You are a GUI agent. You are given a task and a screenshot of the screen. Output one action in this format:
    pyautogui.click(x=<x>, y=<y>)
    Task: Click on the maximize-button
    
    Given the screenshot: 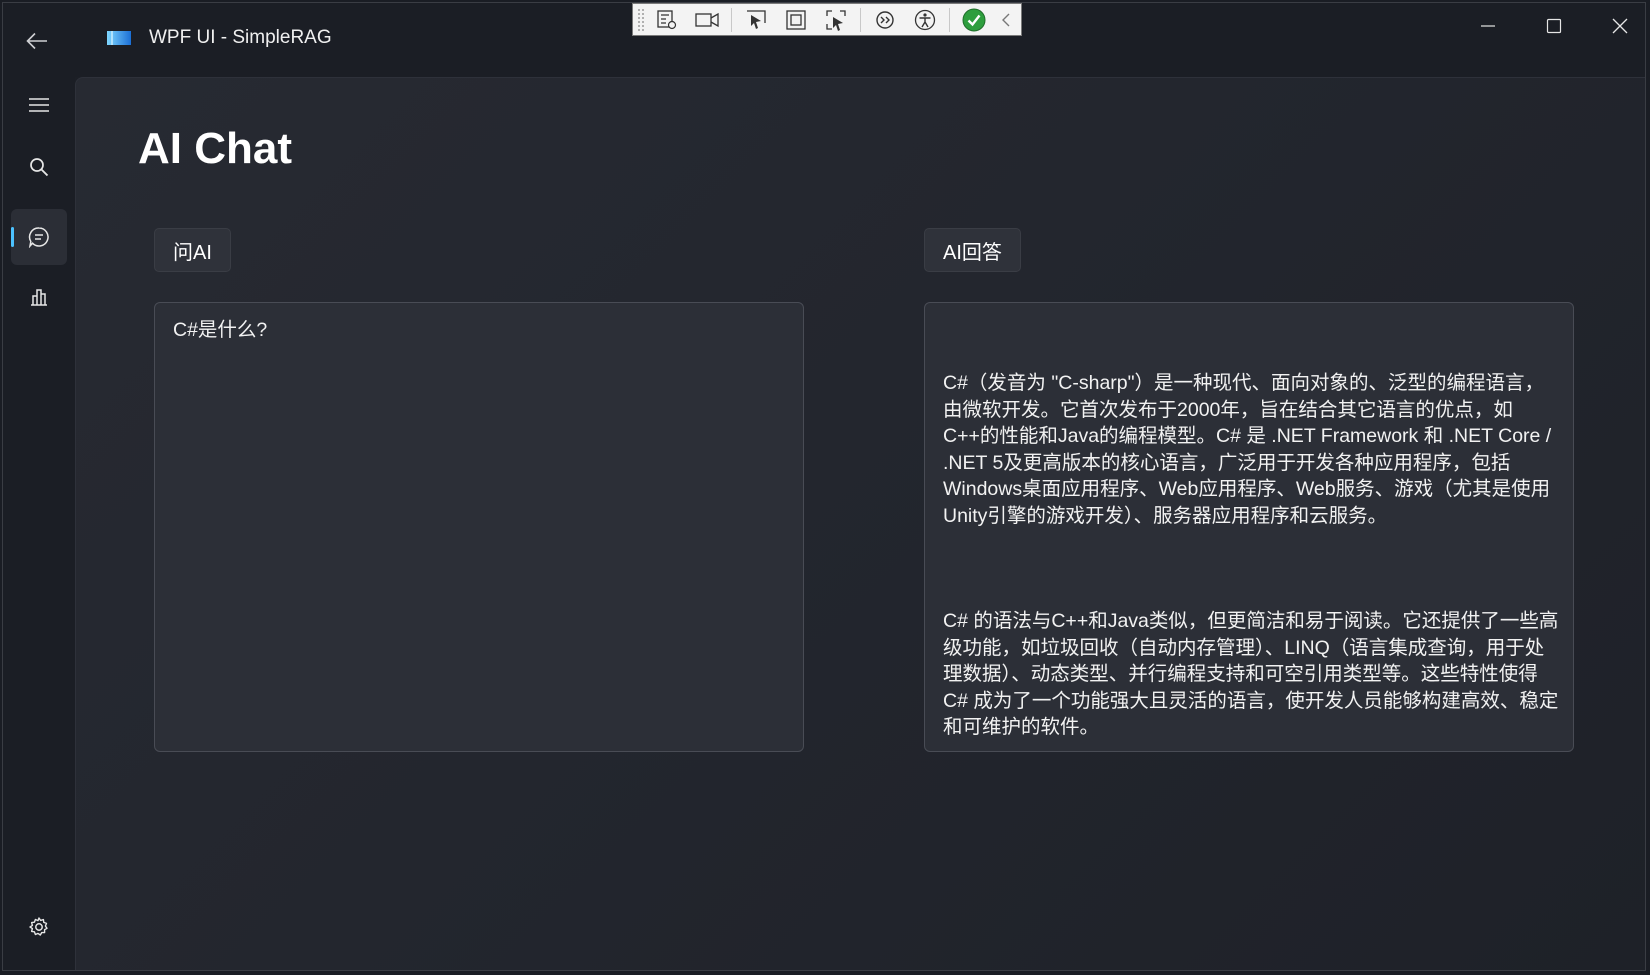 What is the action you would take?
    pyautogui.click(x=1554, y=26)
    